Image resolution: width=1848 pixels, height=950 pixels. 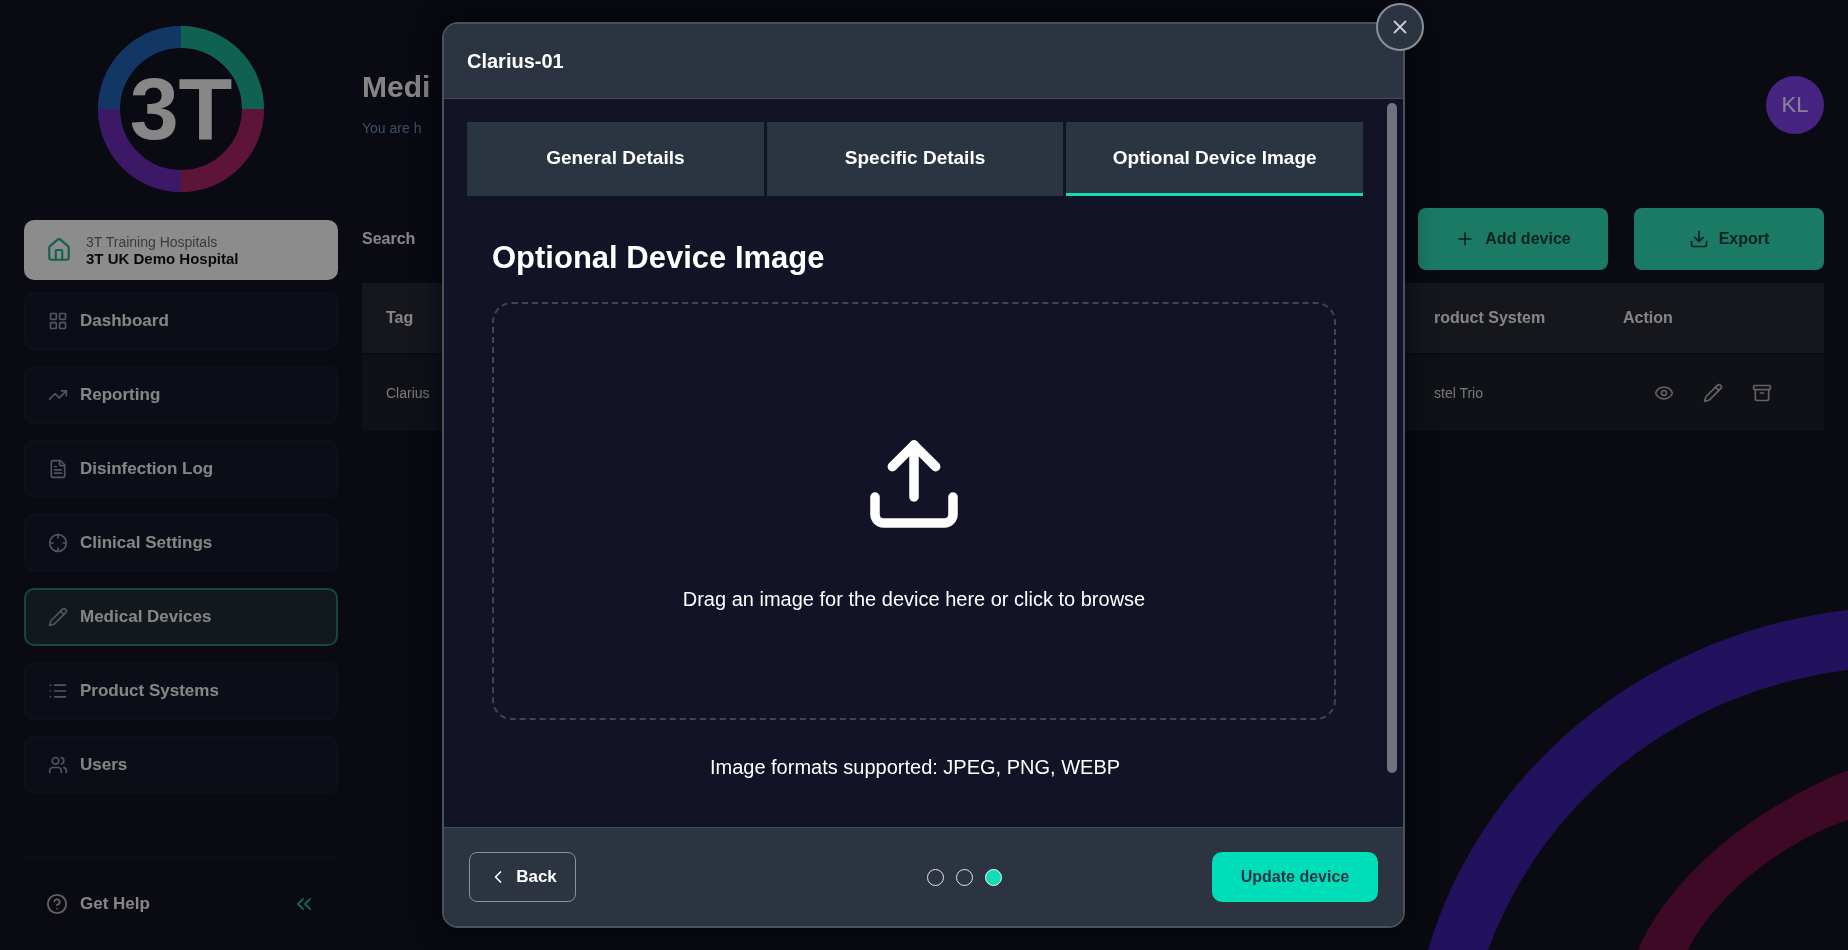 I want to click on column-header: Tag, so click(x=400, y=318).